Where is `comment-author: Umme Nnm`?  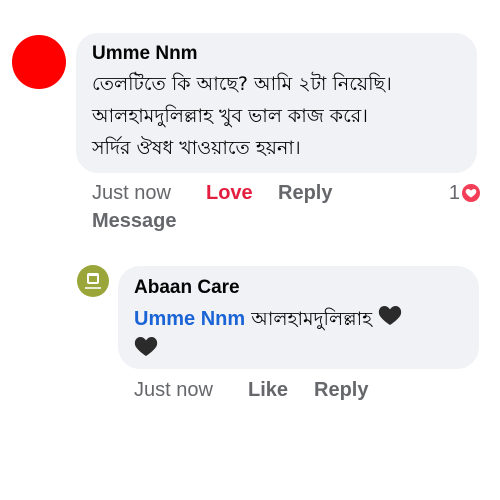
comment-author: Umme Nnm is located at coordinates (277, 54).